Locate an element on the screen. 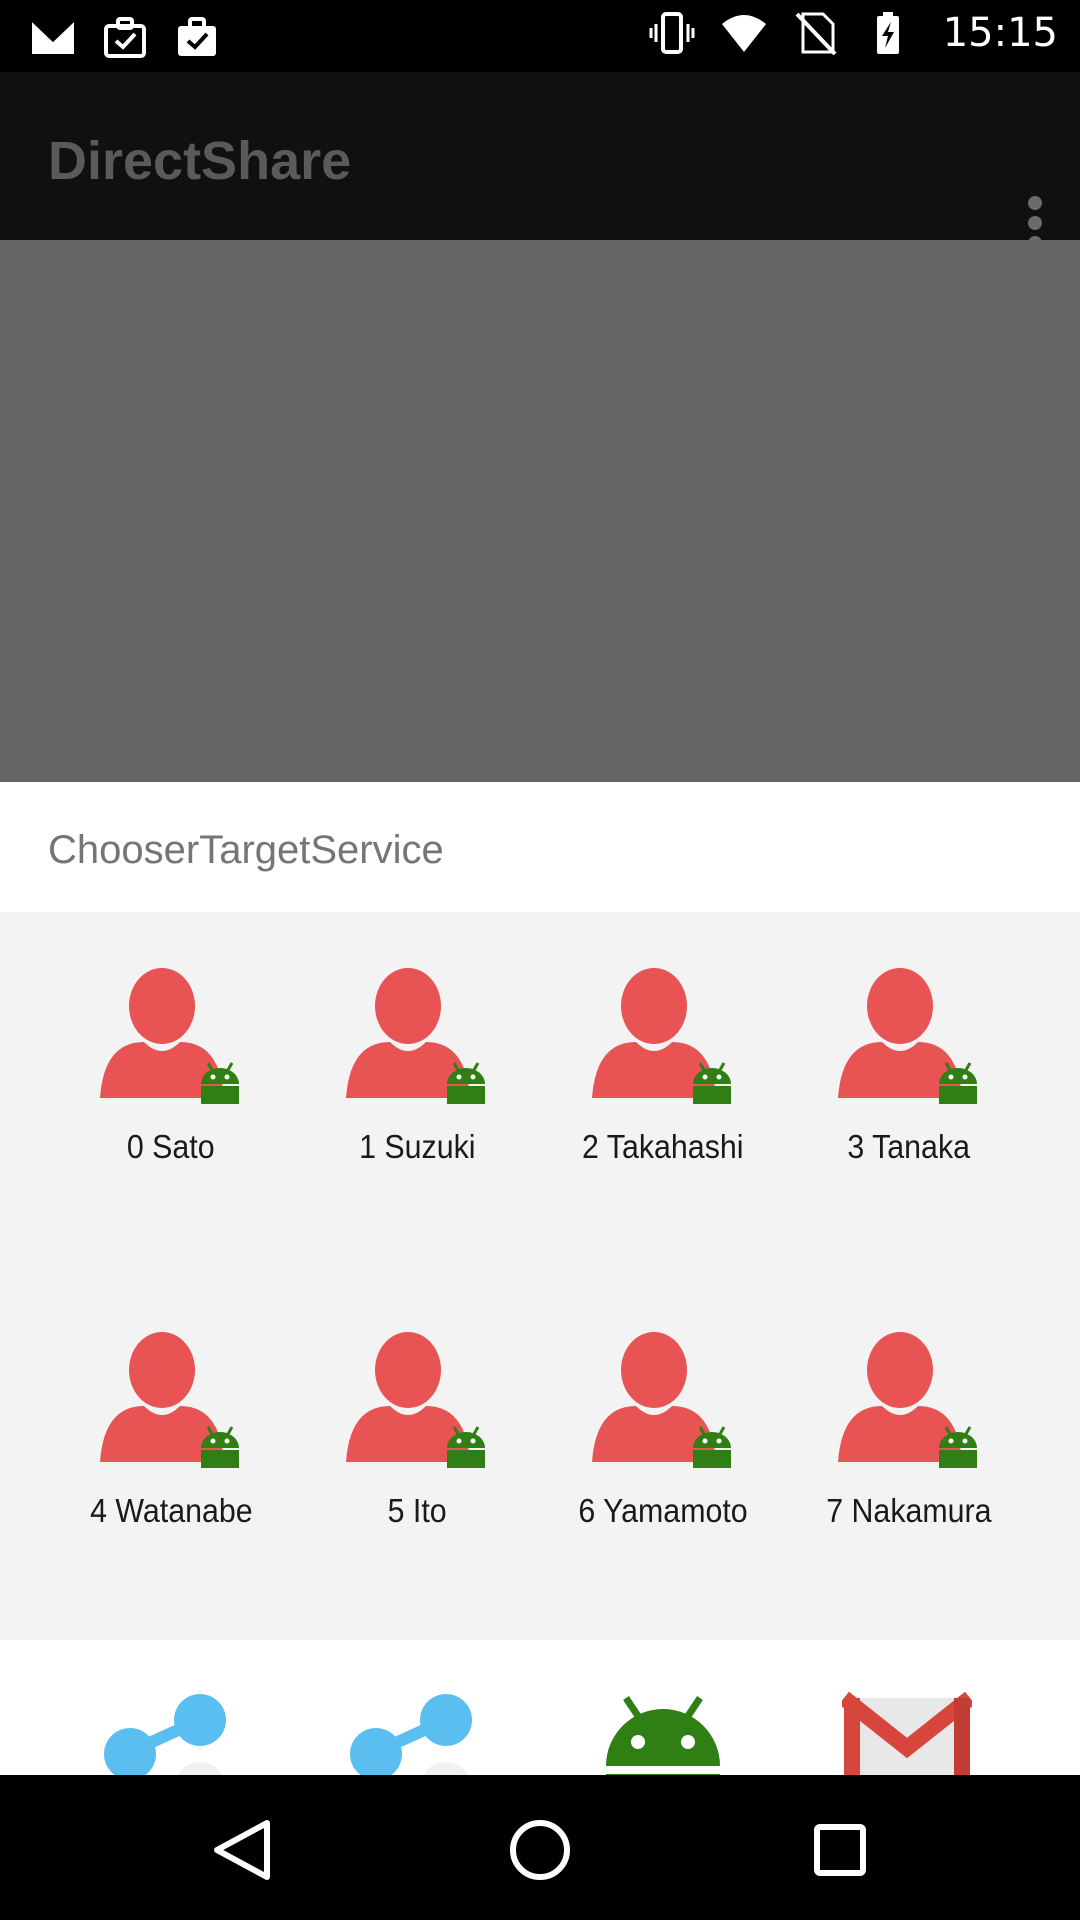 The height and width of the screenshot is (1920, 1080). target-name: 4 Watanabe is located at coordinates (171, 1510).